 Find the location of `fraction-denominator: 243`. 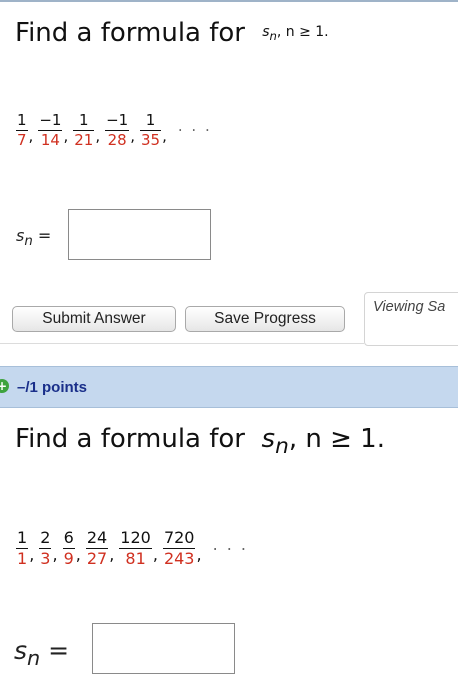

fraction-denominator: 243 is located at coordinates (179, 558).